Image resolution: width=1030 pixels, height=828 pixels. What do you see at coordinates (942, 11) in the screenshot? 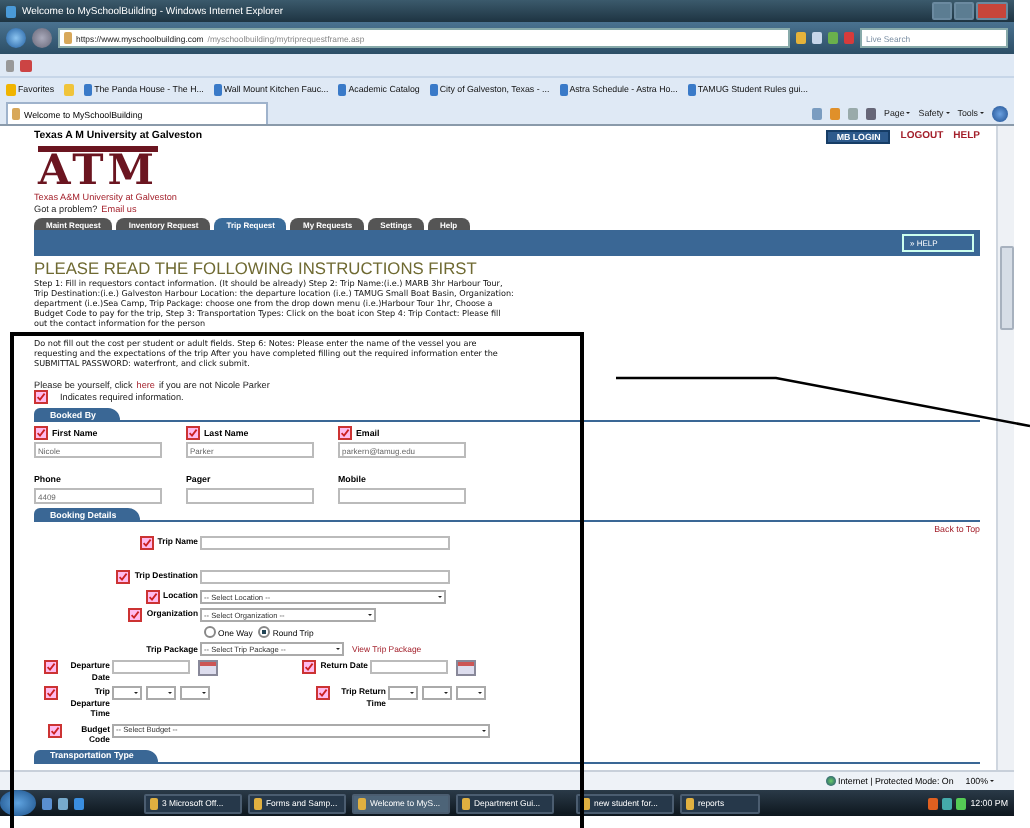
I see `minimize-button` at bounding box center [942, 11].